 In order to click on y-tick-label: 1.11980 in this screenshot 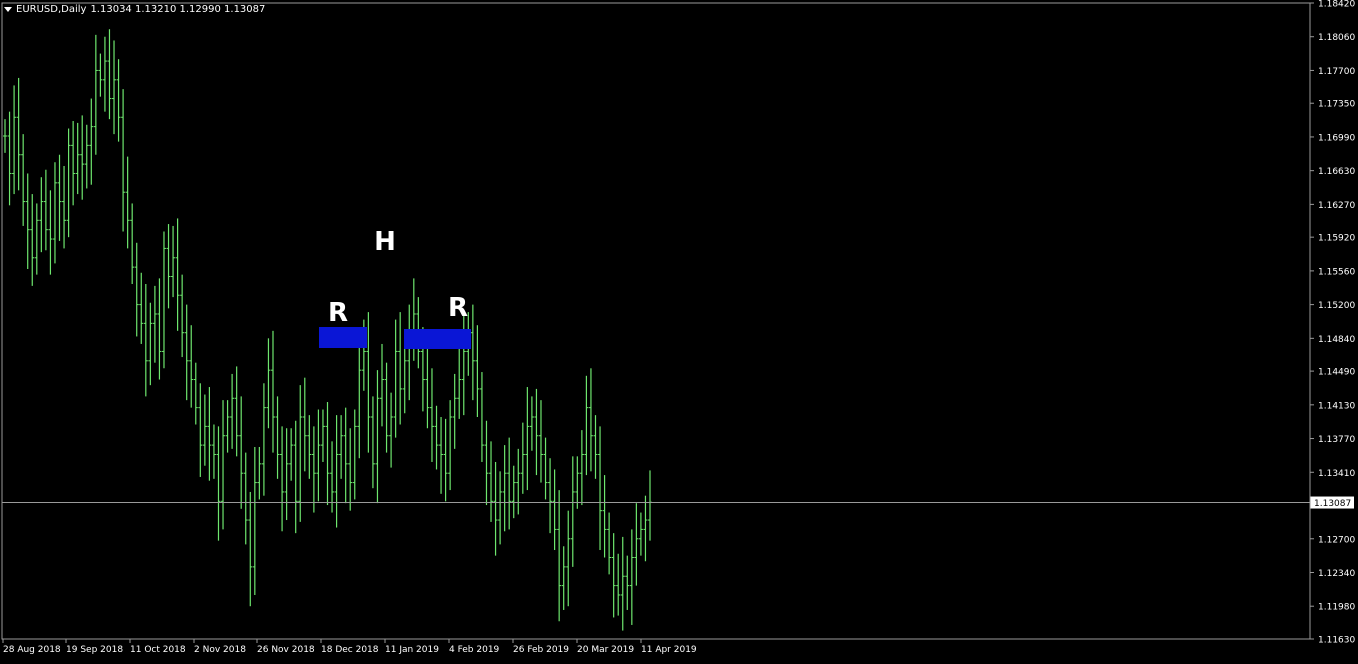, I will do `click(1336, 608)`.